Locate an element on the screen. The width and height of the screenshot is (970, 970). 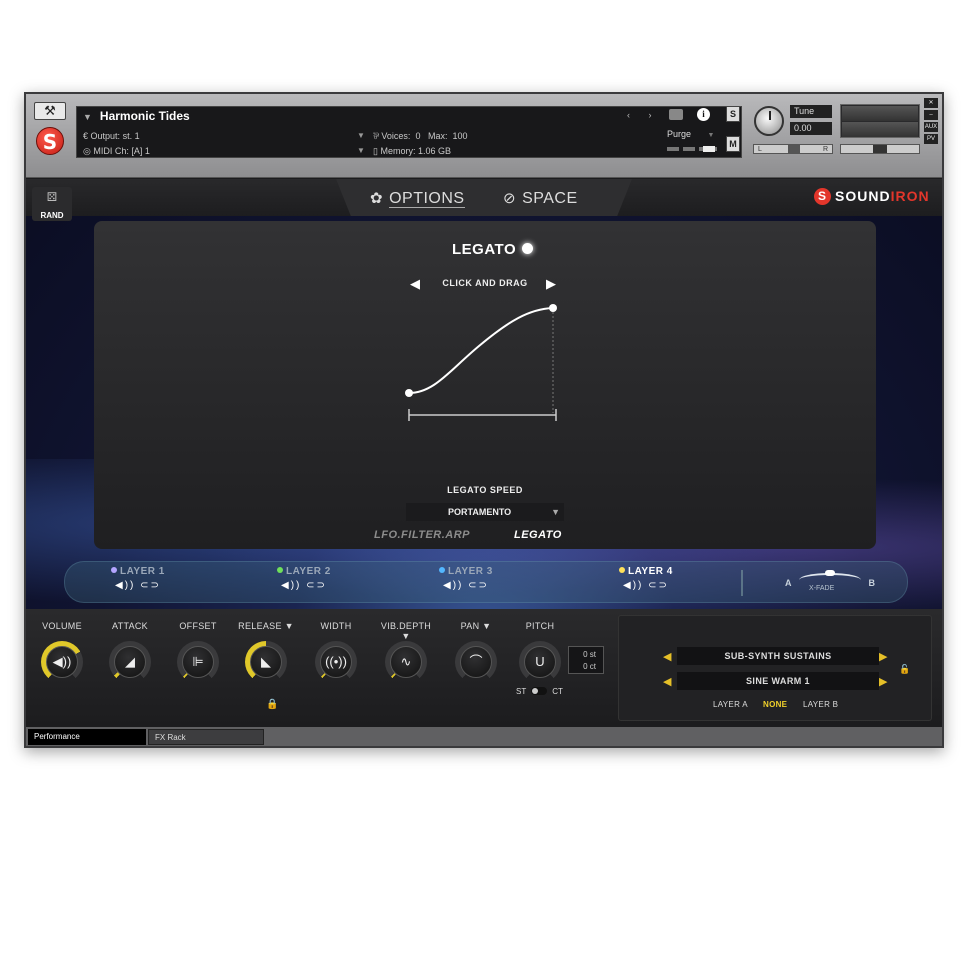
tab-options: ✿ OPTIONS is located at coordinates (417, 198).